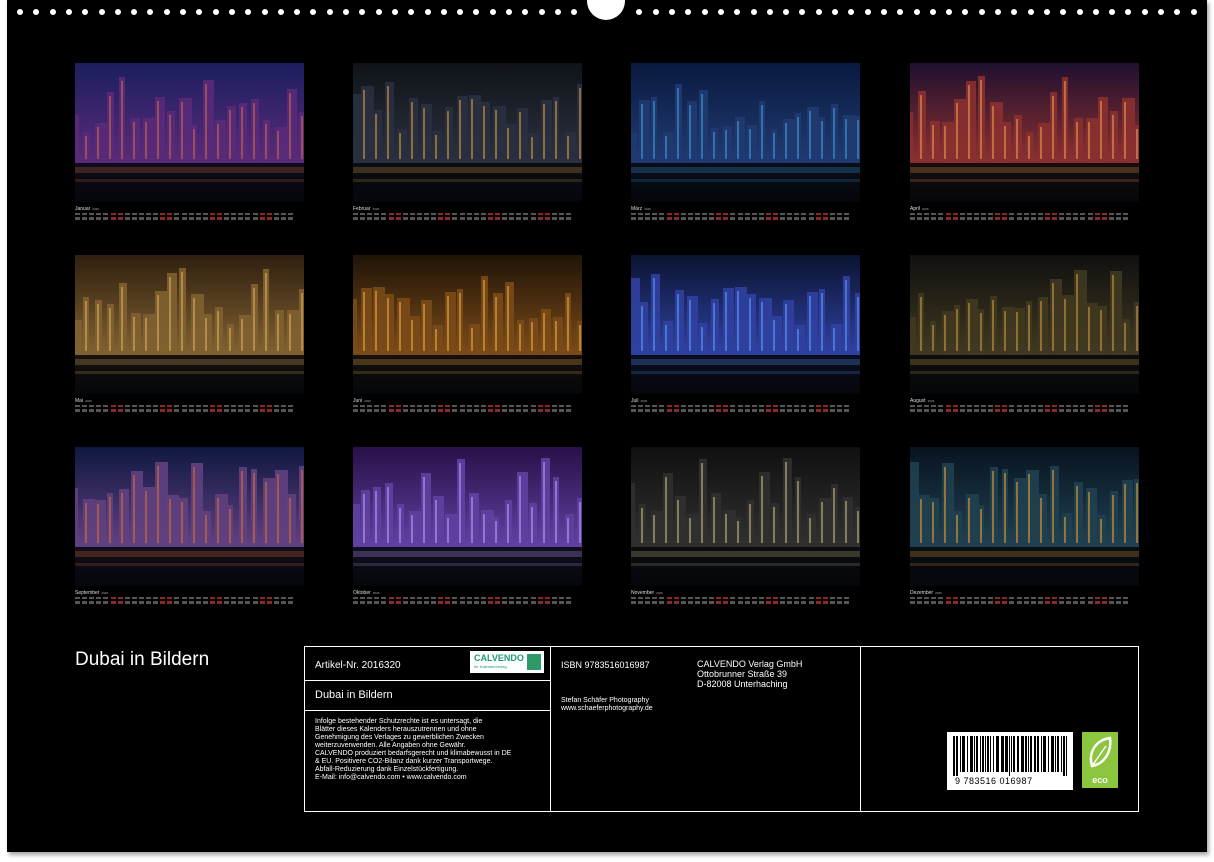 The image size is (1214, 862). I want to click on month-label: April, so click(915, 209).